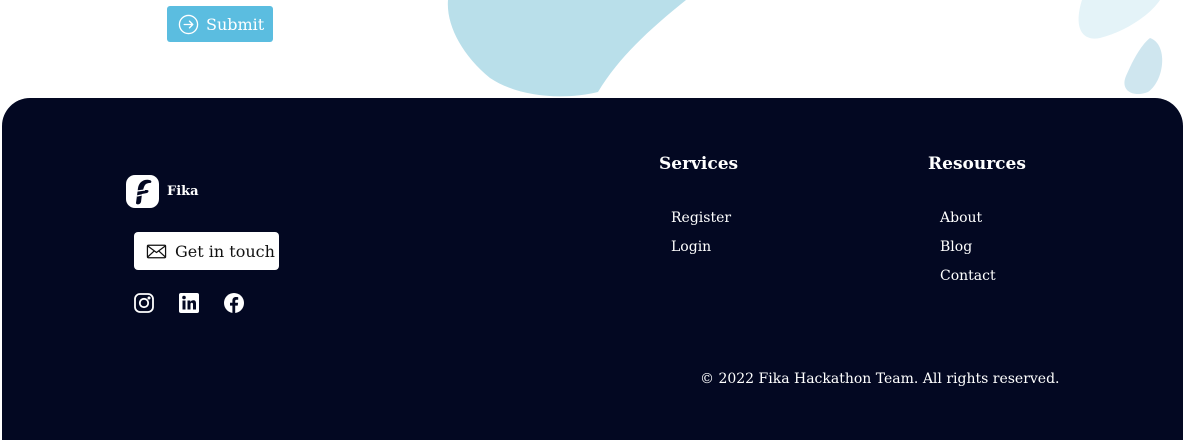  Describe the element at coordinates (968, 276) in the screenshot. I see `contact-link: Contact` at that location.